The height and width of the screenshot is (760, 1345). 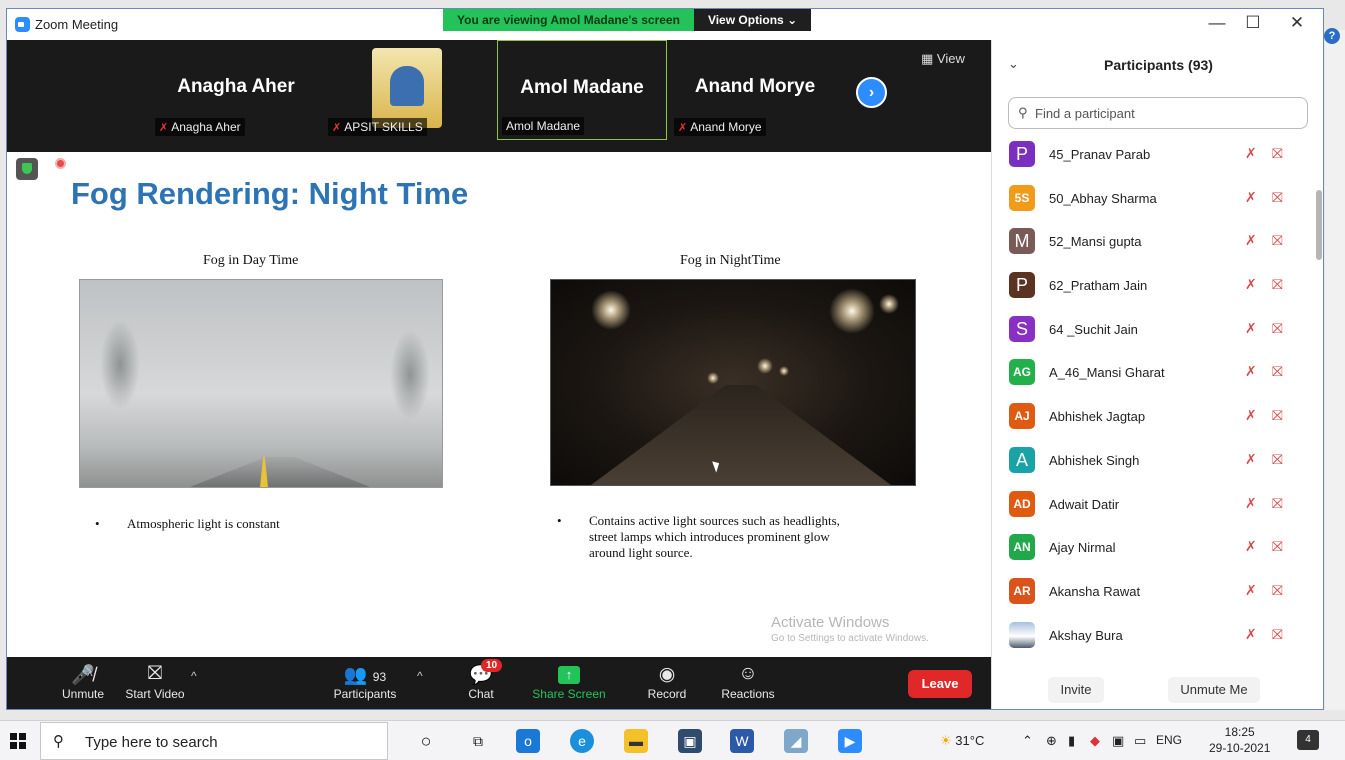 I want to click on cortana-icon: ○, so click(x=426, y=741).